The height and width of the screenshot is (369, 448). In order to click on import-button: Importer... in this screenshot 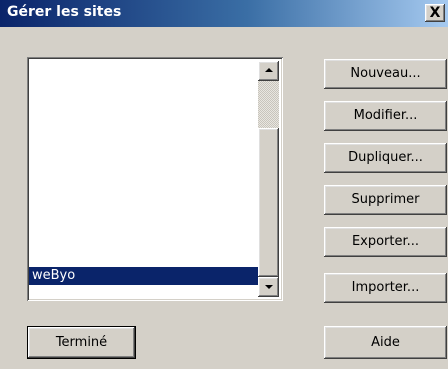, I will do `click(385, 288)`.